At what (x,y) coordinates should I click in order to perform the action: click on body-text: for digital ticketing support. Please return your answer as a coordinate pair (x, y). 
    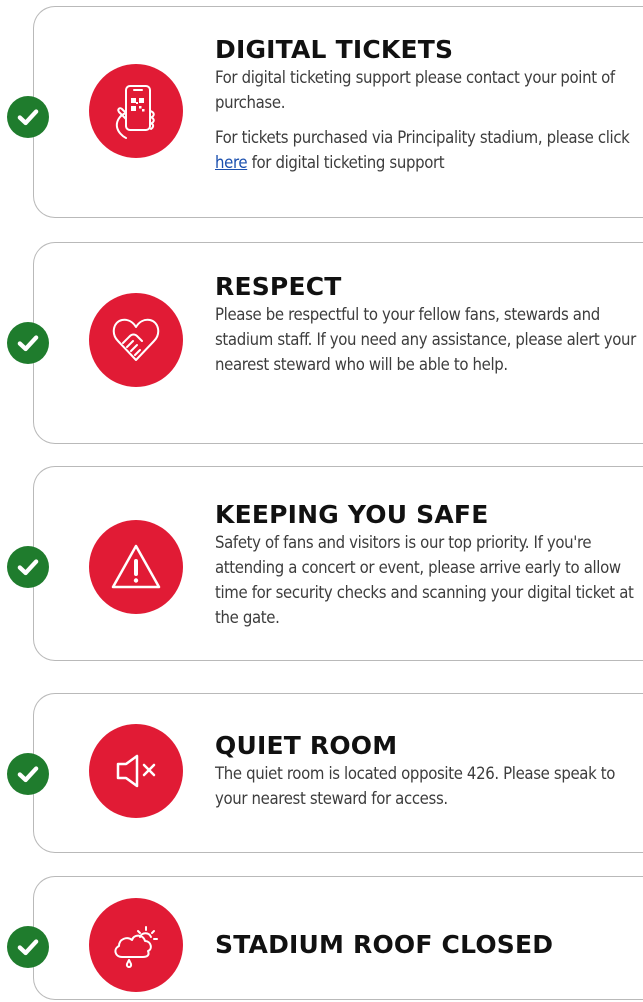
    Looking at the image, I should click on (346, 162).